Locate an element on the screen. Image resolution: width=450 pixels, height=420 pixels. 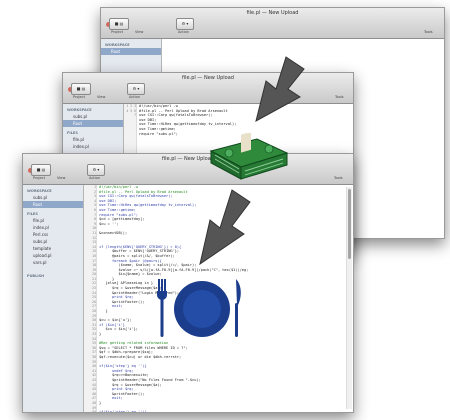
scrollbar-thumb is located at coordinates (349, 224).